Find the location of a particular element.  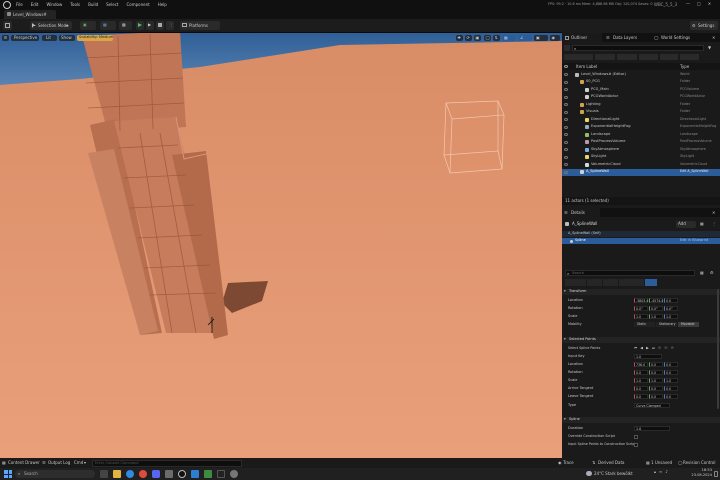

transform-section-header: ▾ Transform is located at coordinates (641, 292).